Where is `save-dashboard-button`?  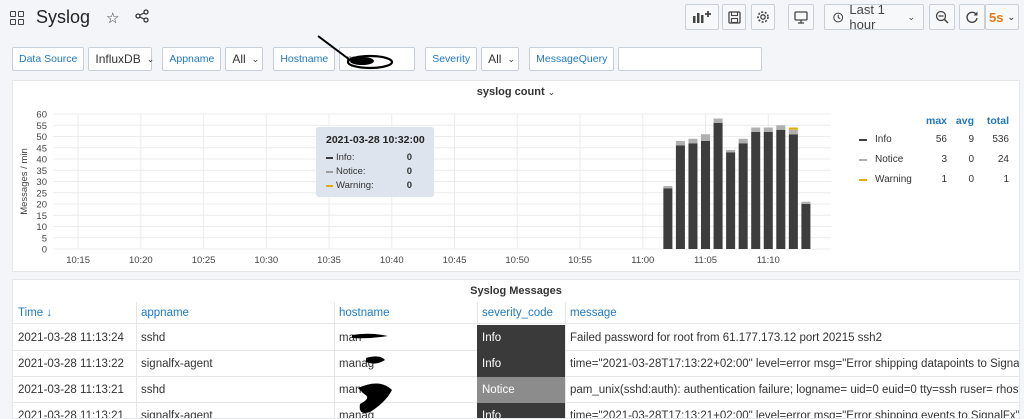
save-dashboard-button is located at coordinates (734, 17).